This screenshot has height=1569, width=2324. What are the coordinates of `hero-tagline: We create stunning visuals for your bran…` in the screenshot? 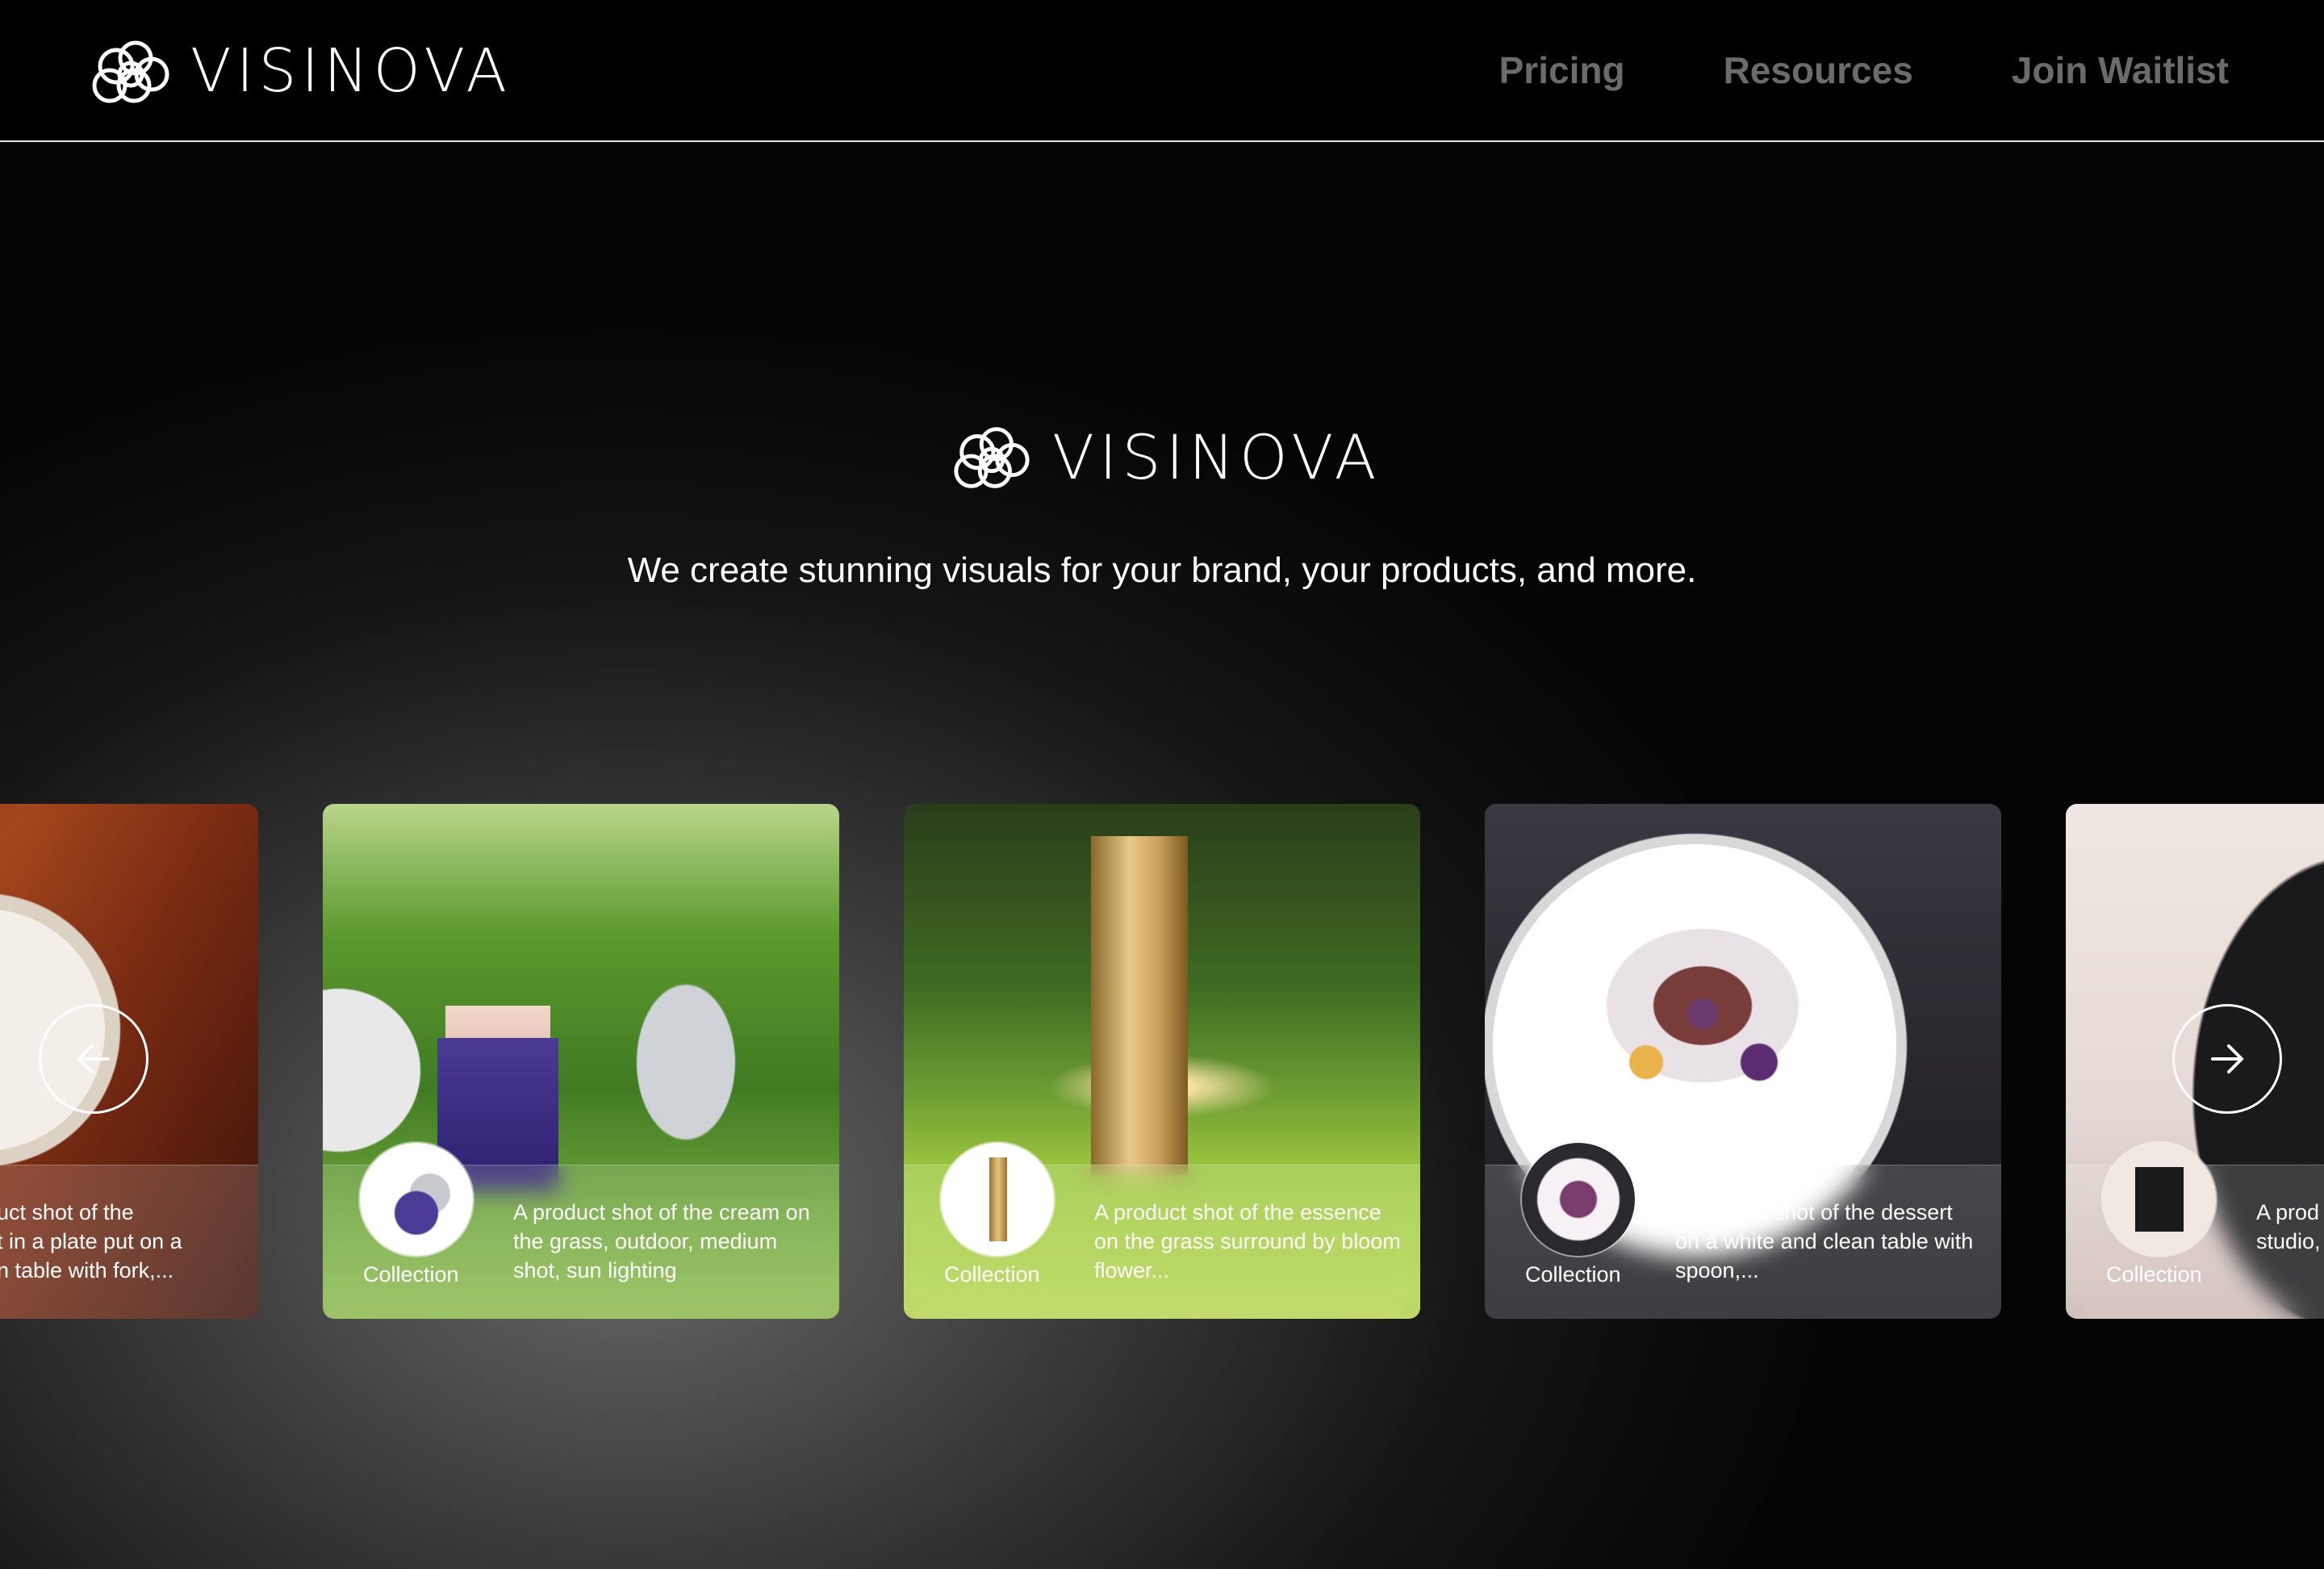 It's located at (1162, 570).